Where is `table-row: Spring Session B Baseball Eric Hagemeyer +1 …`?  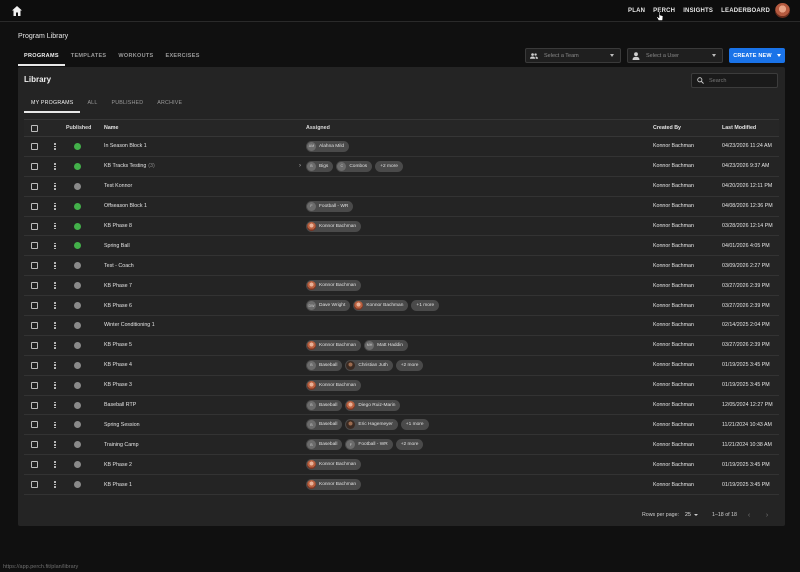
table-row: Spring Session B Baseball Eric Hagemeyer +1 … is located at coordinates (401, 425).